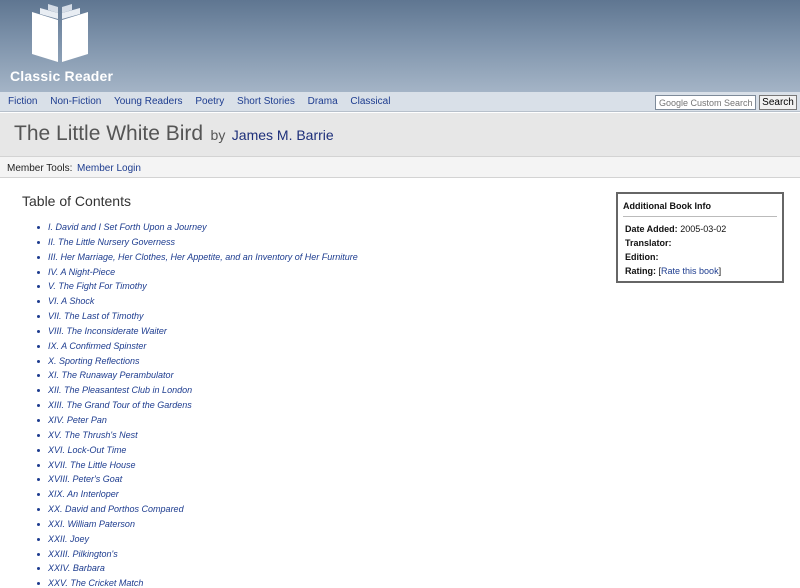 Image resolution: width=800 pixels, height=588 pixels. Describe the element at coordinates (77, 420) in the screenshot. I see `chapter-link: XIV. Peter Pan` at that location.